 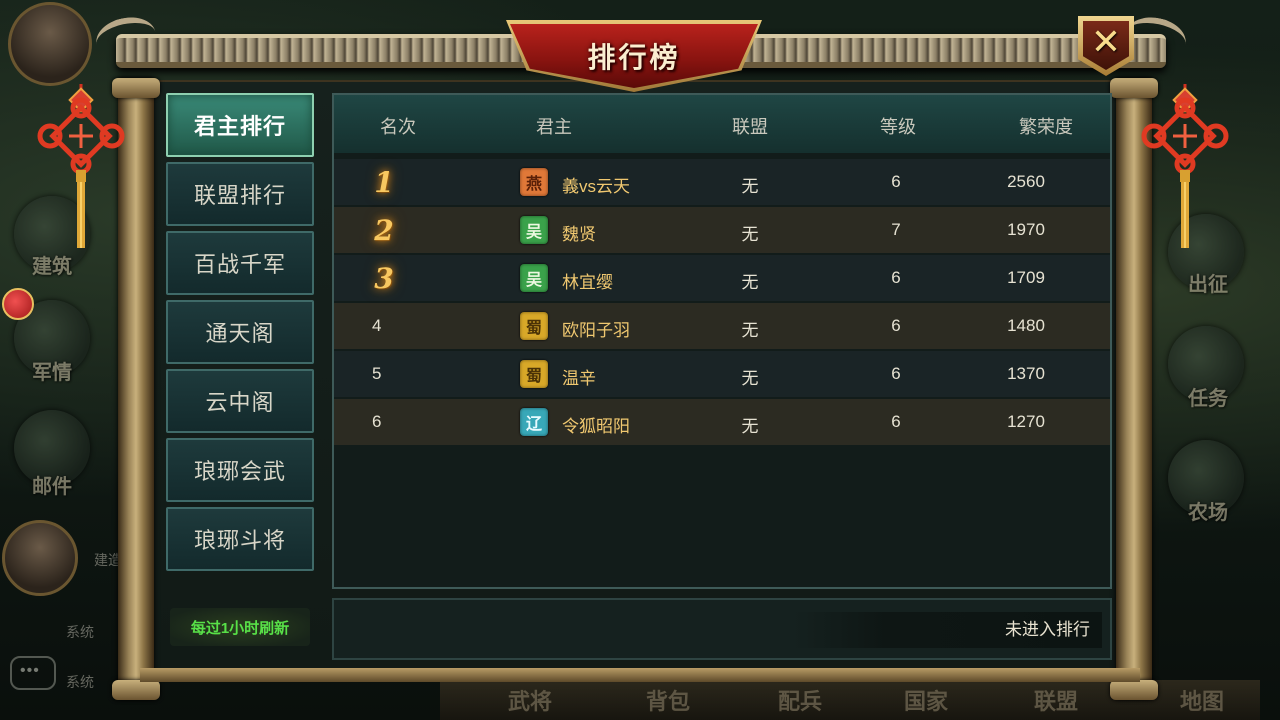 What do you see at coordinates (1106, 42) in the screenshot?
I see `close-icon: ✕` at bounding box center [1106, 42].